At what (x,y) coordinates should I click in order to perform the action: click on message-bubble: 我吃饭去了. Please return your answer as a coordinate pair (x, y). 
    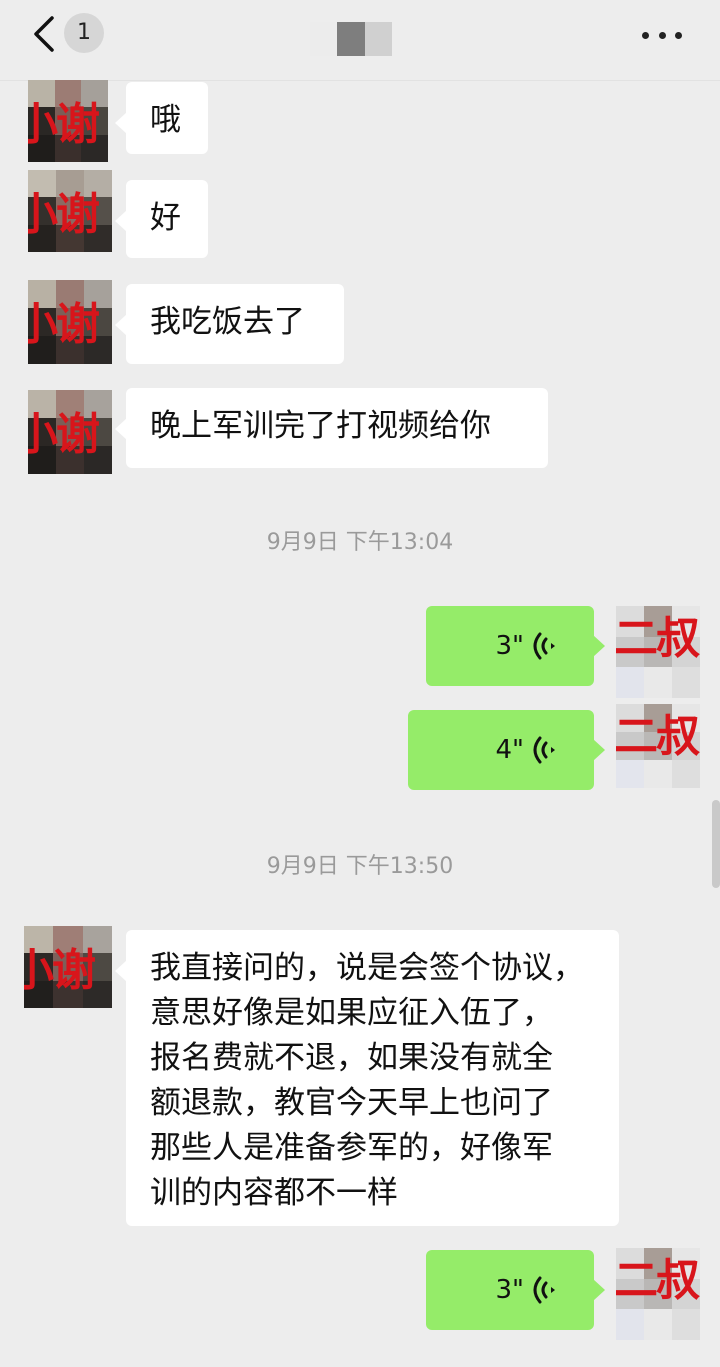
    Looking at the image, I should click on (229, 324).